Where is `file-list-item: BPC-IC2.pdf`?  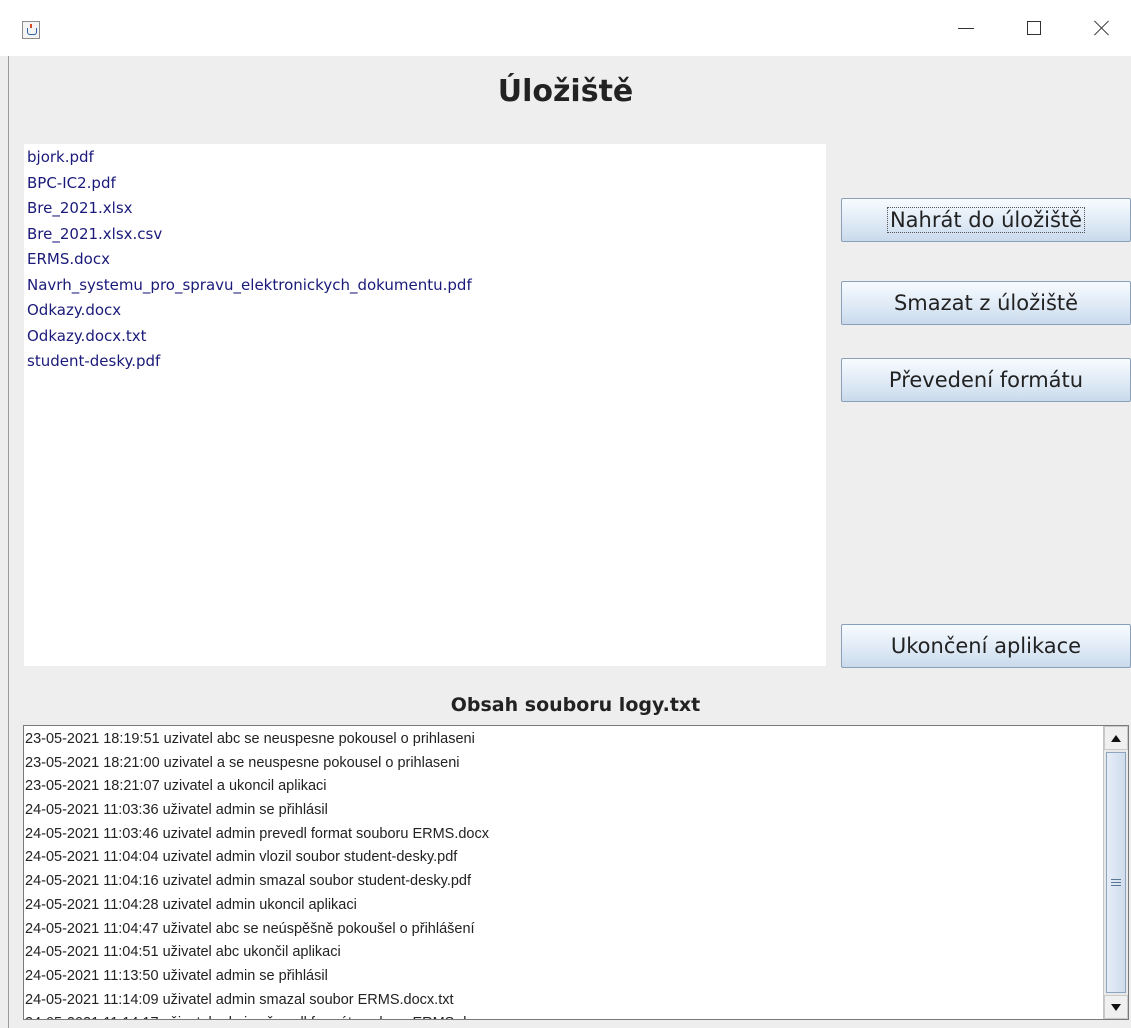
file-list-item: BPC-IC2.pdf is located at coordinates (426, 184).